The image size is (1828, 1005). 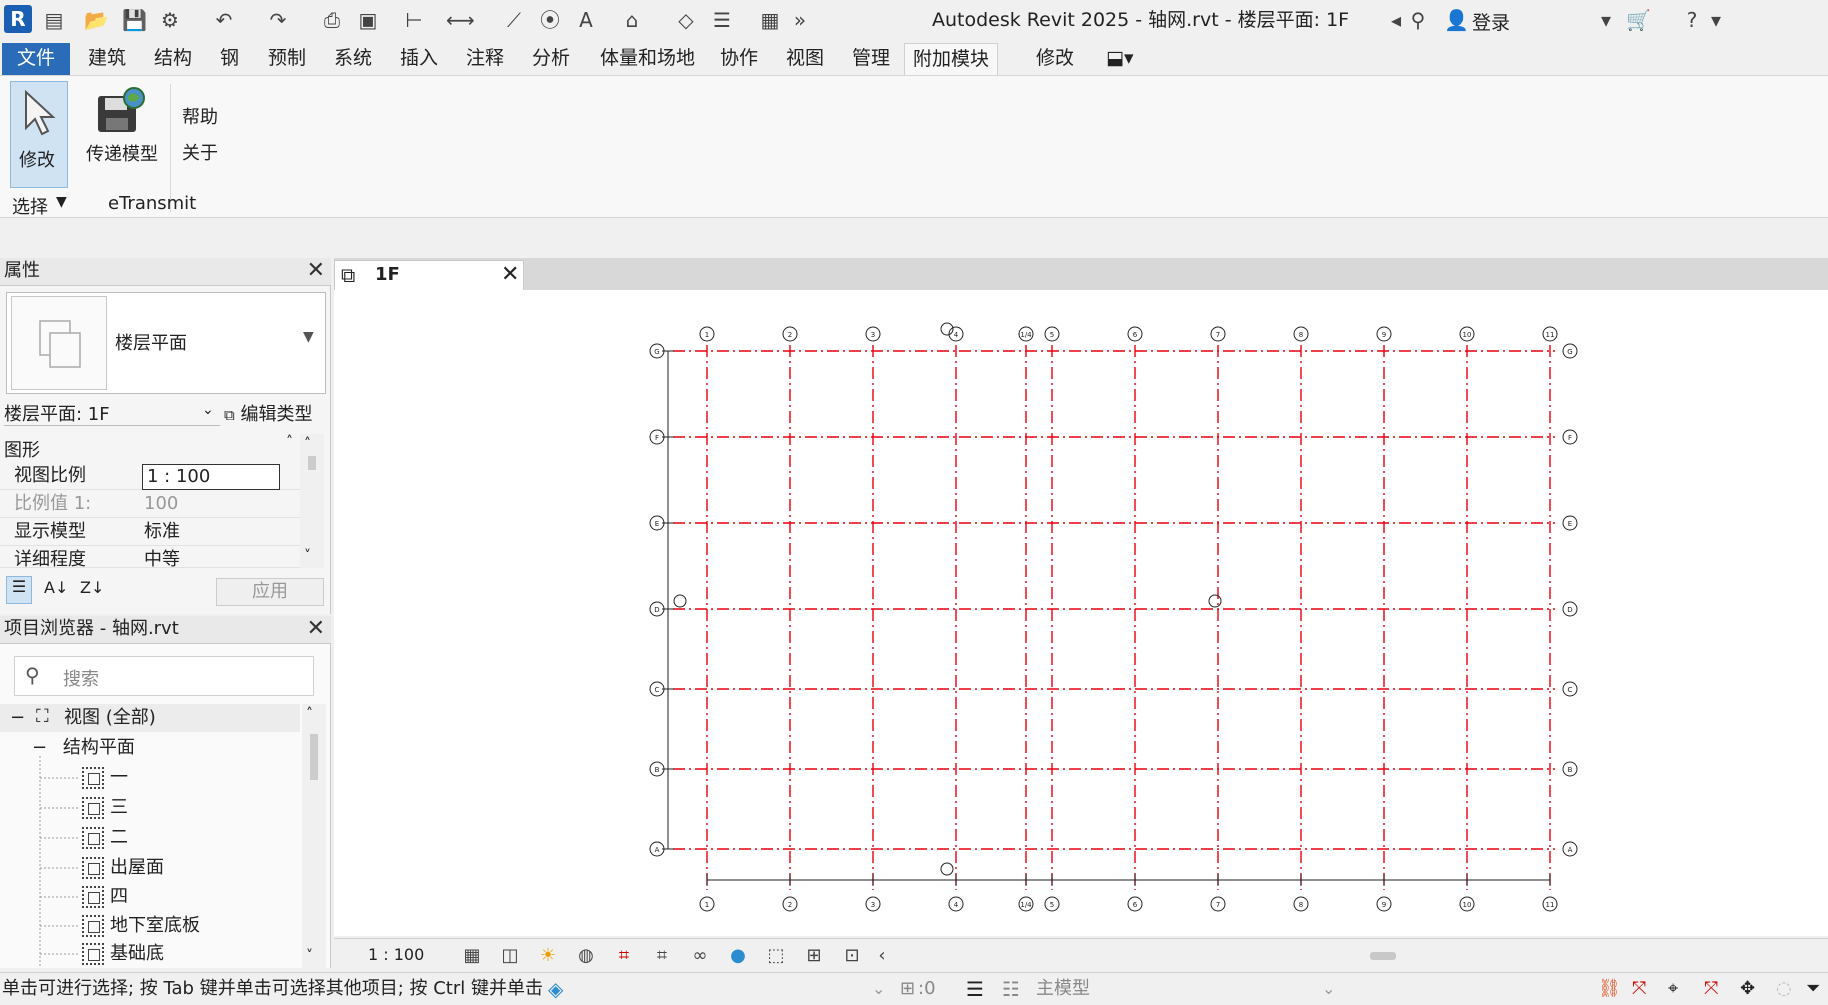 I want to click on grid-E-right-label: E, so click(x=1570, y=524).